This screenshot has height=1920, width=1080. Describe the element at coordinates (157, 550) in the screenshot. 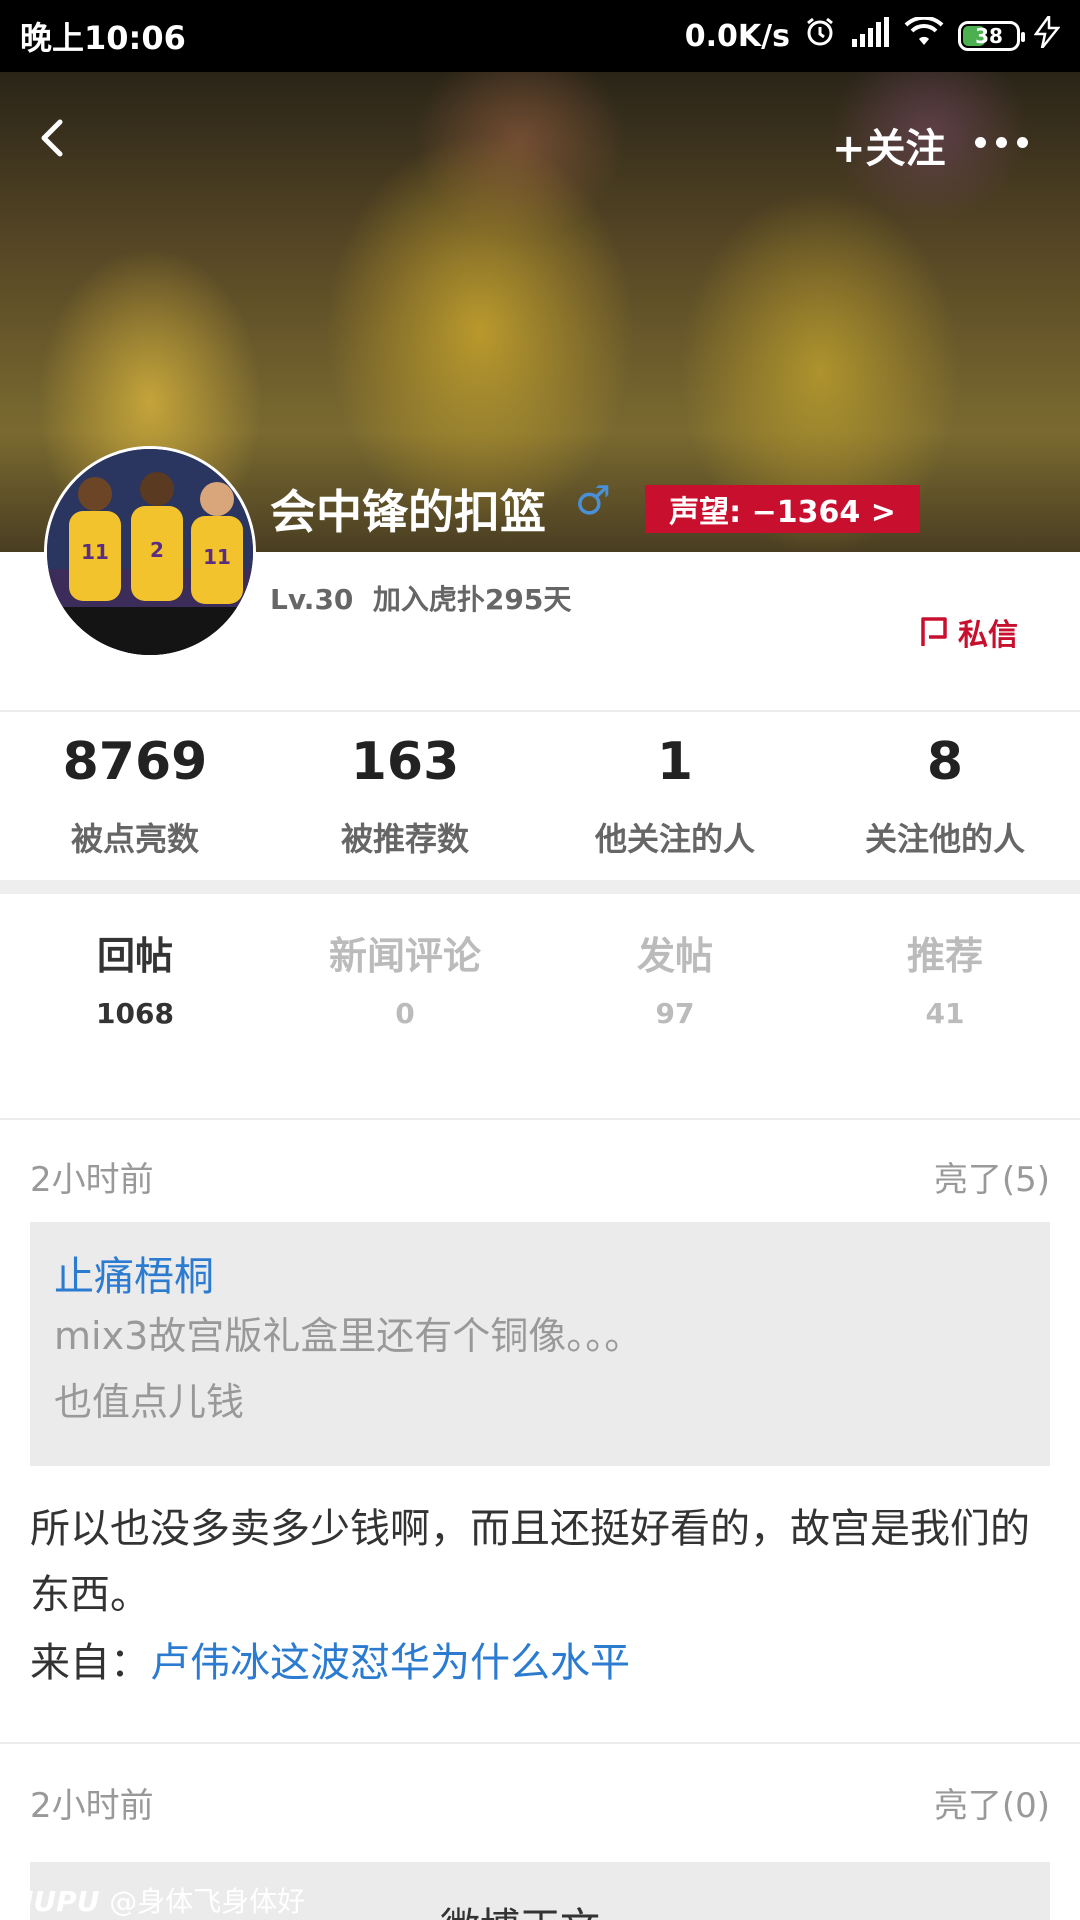

I see `svg-text: 2` at that location.